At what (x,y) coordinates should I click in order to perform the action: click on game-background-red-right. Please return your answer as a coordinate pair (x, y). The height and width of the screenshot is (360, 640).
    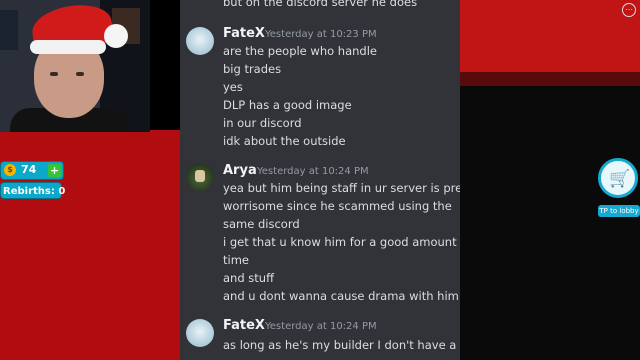
    Looking at the image, I should click on (550, 36).